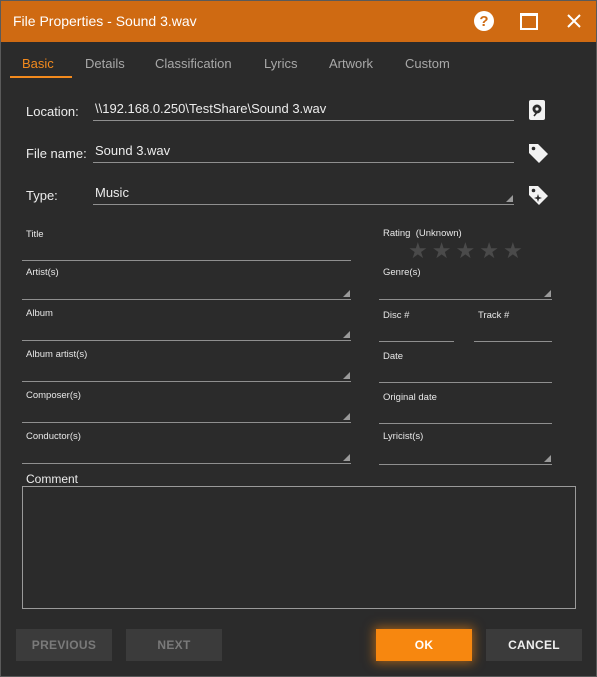 The width and height of the screenshot is (597, 677). Describe the element at coordinates (52, 479) in the screenshot. I see `comment-label: Comment` at that location.